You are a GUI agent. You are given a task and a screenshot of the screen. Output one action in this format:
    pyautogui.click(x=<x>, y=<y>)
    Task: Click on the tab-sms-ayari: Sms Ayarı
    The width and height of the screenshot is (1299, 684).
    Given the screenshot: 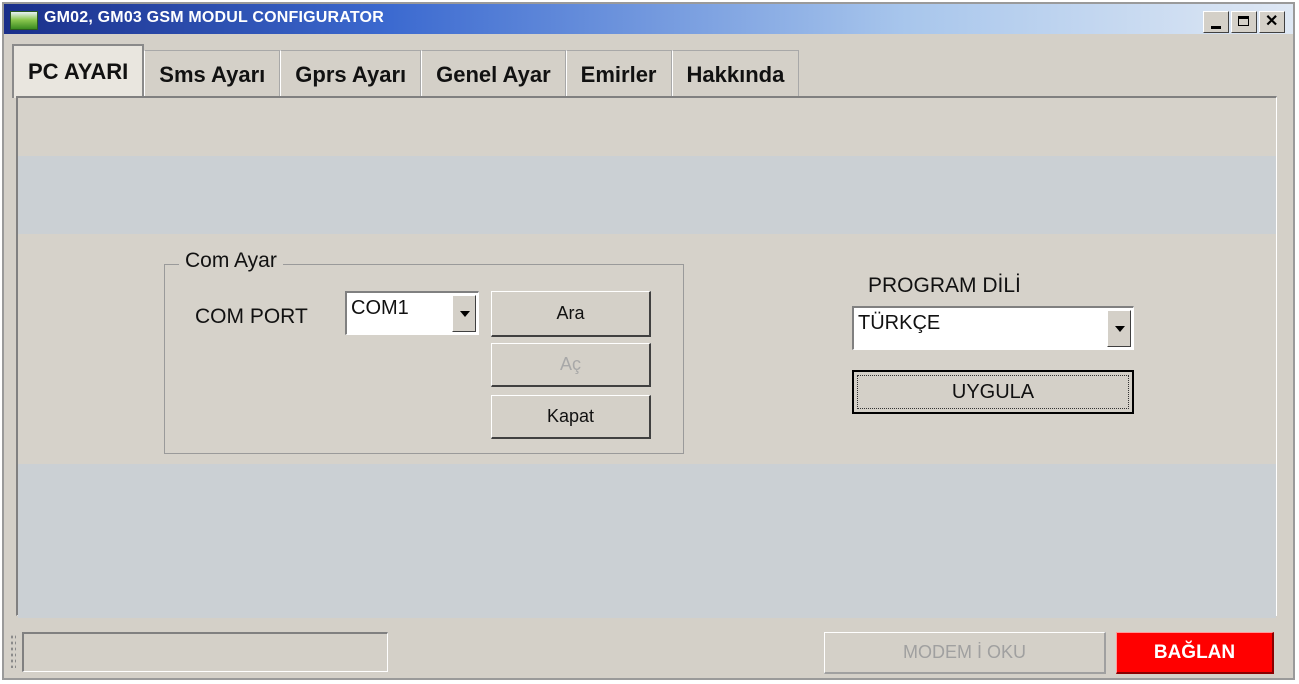 What is the action you would take?
    pyautogui.click(x=212, y=74)
    